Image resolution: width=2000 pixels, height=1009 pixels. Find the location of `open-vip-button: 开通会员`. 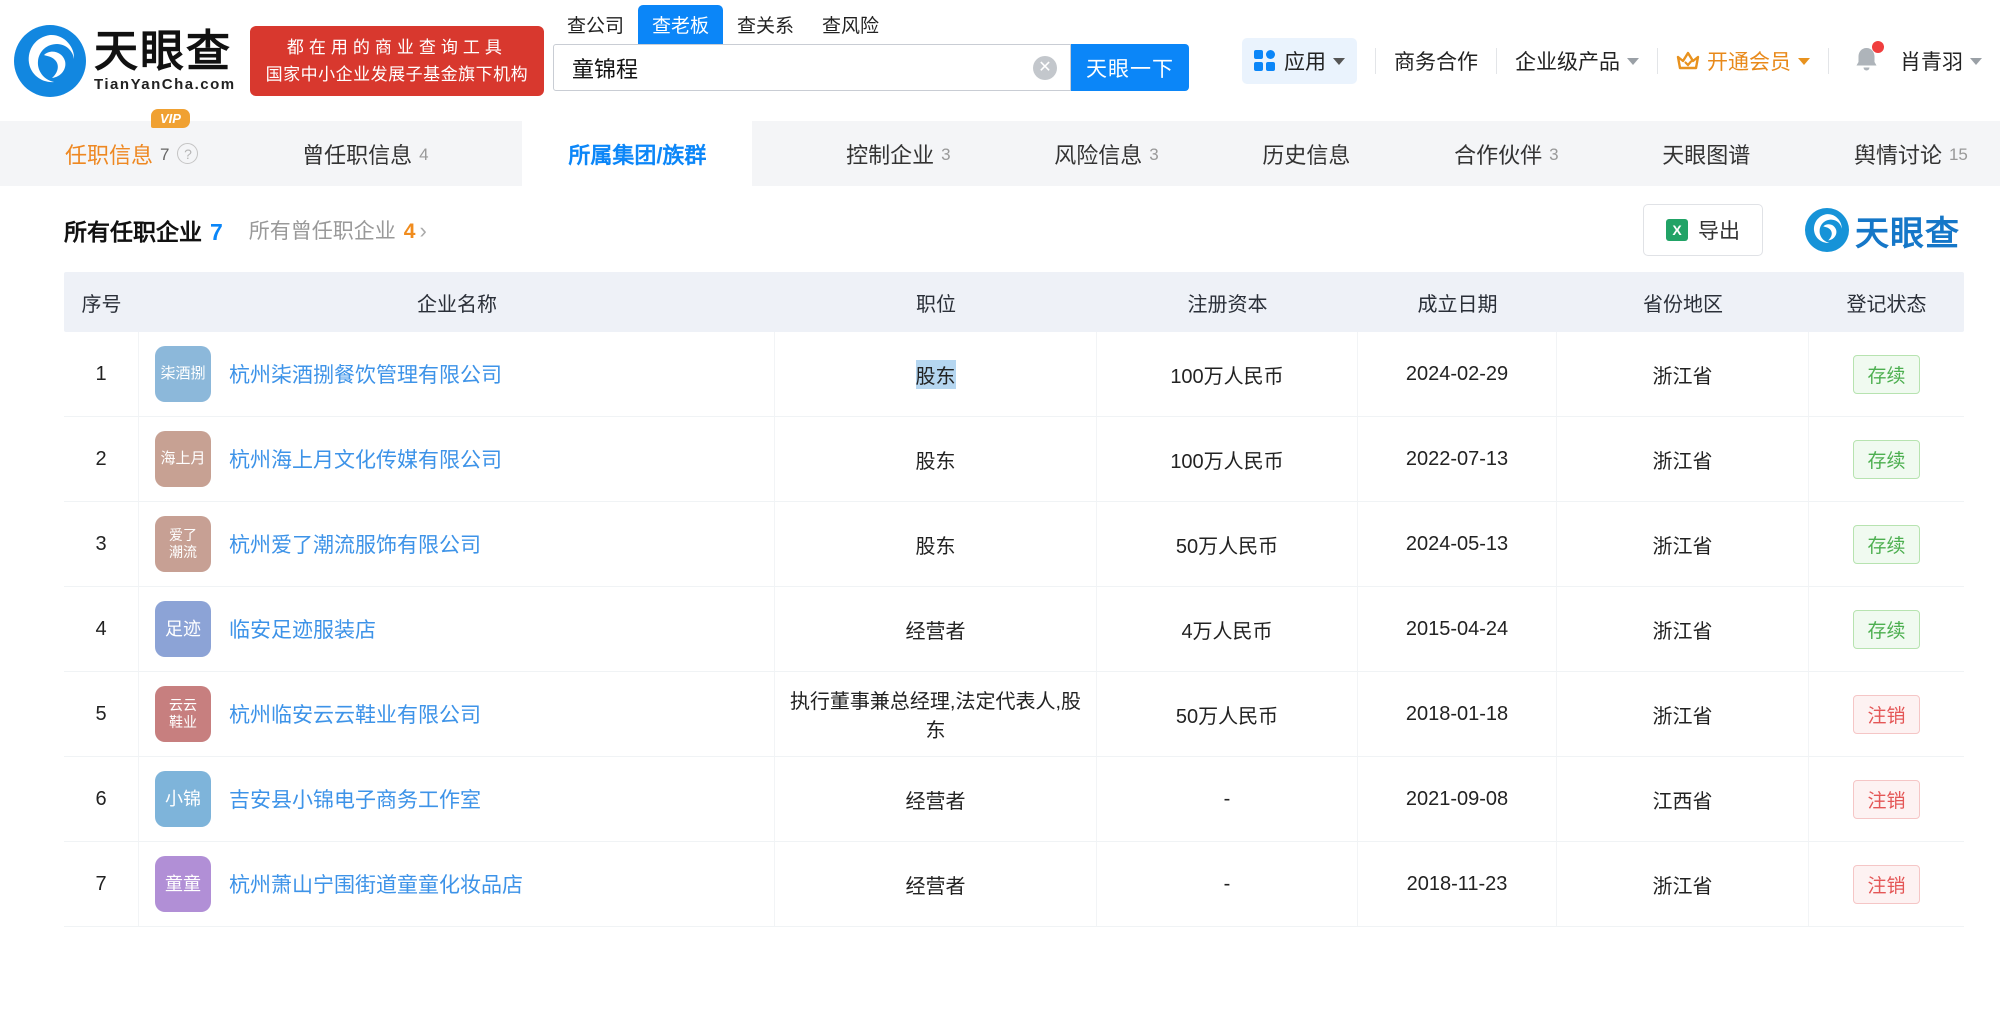

open-vip-button: 开通会员 is located at coordinates (1743, 61).